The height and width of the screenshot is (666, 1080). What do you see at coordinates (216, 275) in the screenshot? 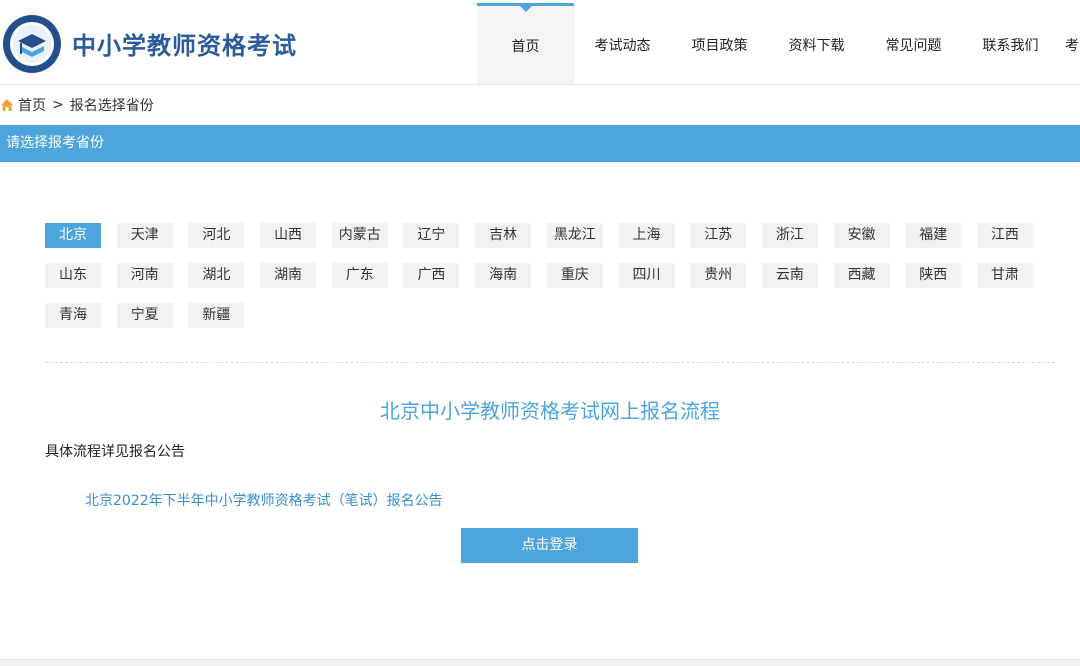
I see `province-item: 湖北` at bounding box center [216, 275].